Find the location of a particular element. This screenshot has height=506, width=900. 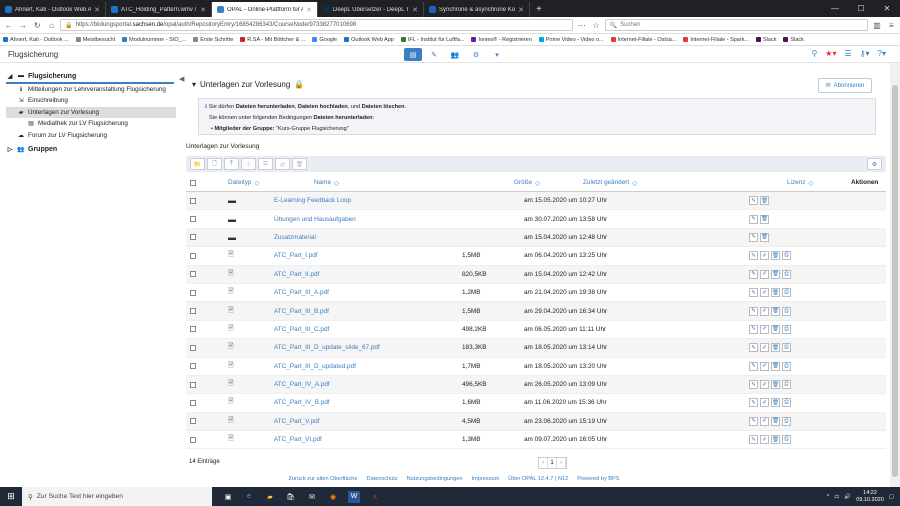

column-header-name: Name ◇ is located at coordinates (361, 183).